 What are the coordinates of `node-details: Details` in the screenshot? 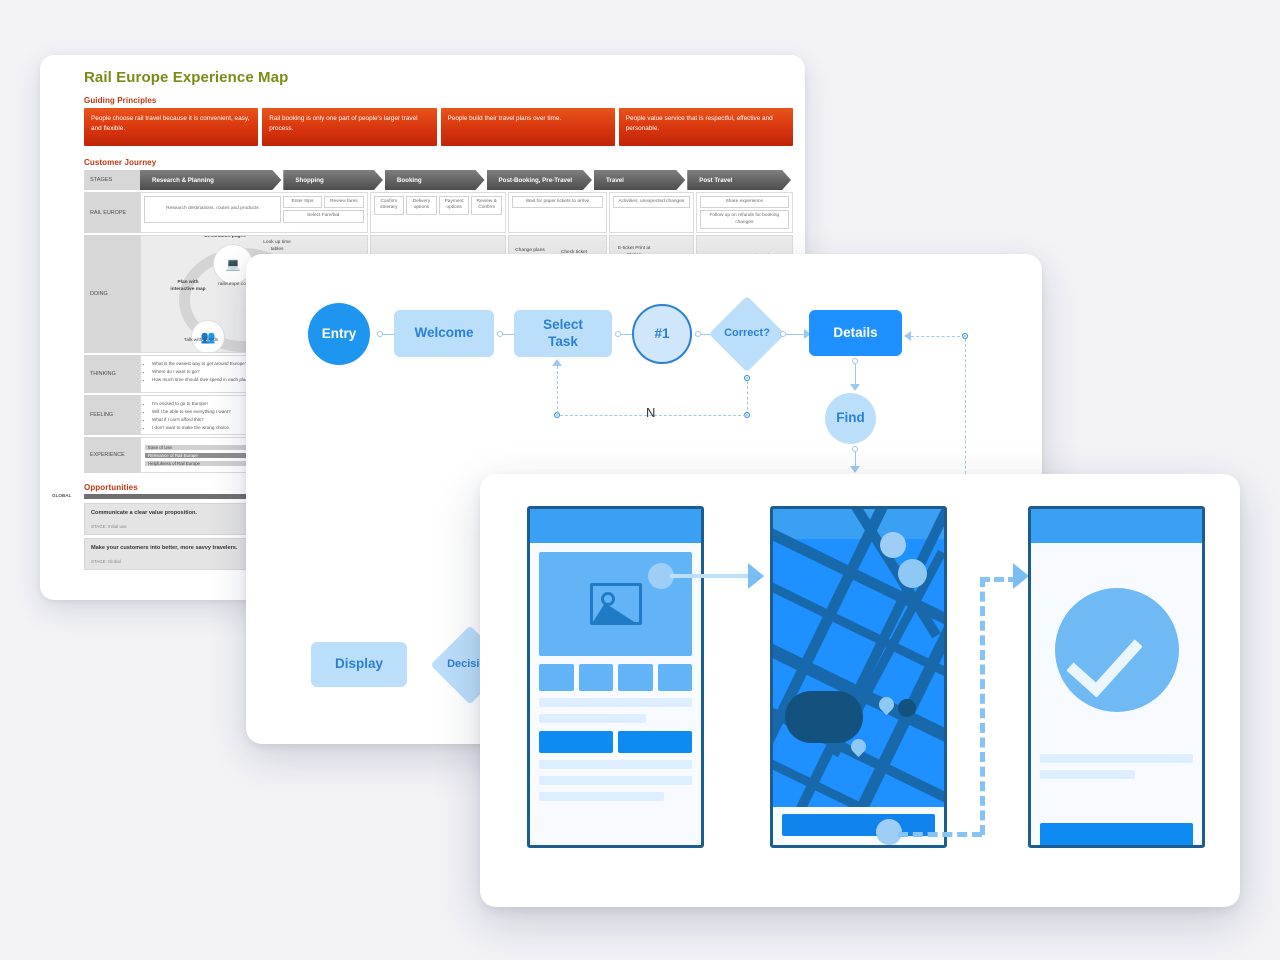 It's located at (855, 333).